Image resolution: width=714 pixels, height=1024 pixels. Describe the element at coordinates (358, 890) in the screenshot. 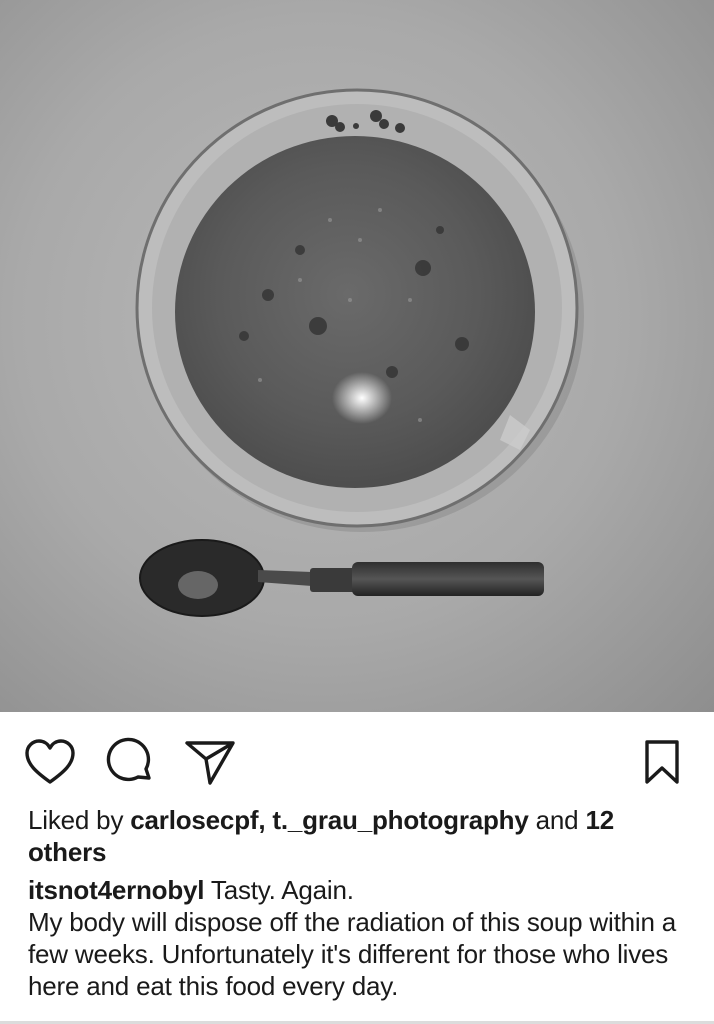

I see `caption-first-line: itsnot4ernobyl Tasty. Again.` at that location.